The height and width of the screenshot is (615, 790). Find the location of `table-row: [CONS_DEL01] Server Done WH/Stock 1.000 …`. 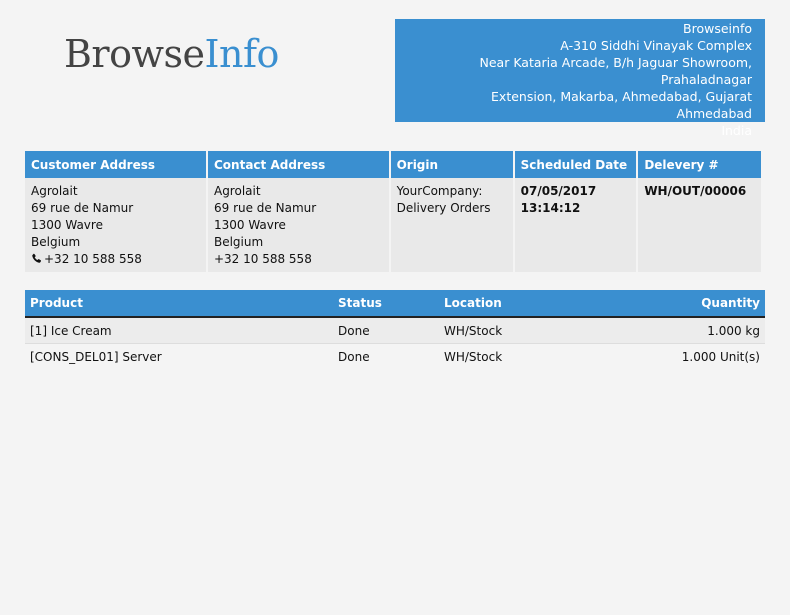

table-row: [CONS_DEL01] Server Done WH/Stock 1.000 … is located at coordinates (395, 356).